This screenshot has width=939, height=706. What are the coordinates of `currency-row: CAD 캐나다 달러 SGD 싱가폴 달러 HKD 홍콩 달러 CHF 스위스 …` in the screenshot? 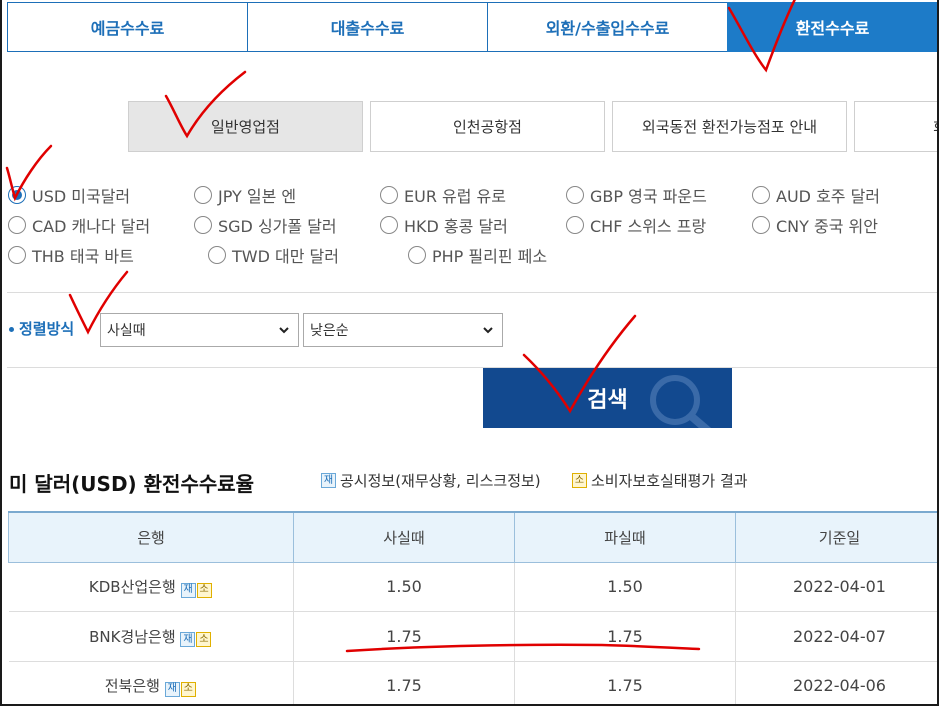 It's located at (472, 225).